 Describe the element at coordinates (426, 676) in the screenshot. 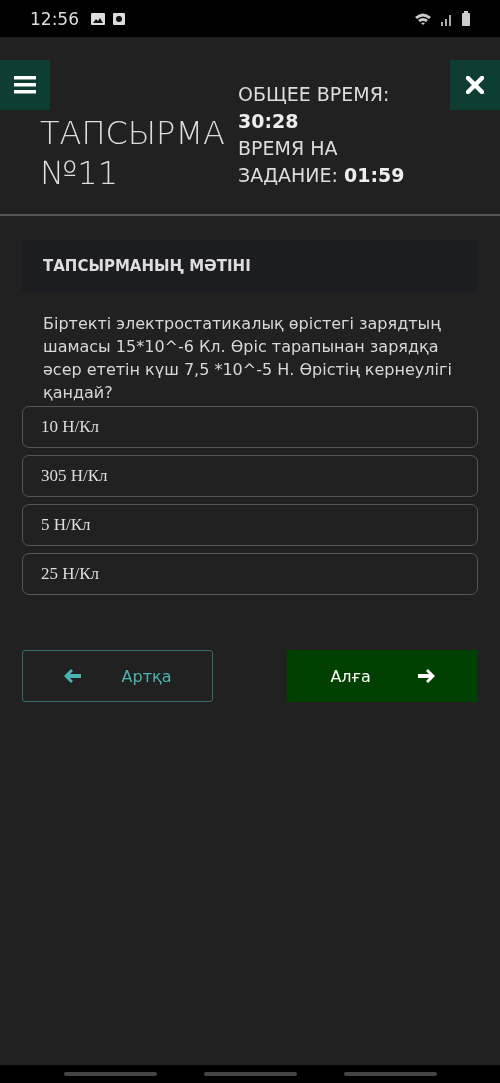

I see `arrow-right-icon` at that location.